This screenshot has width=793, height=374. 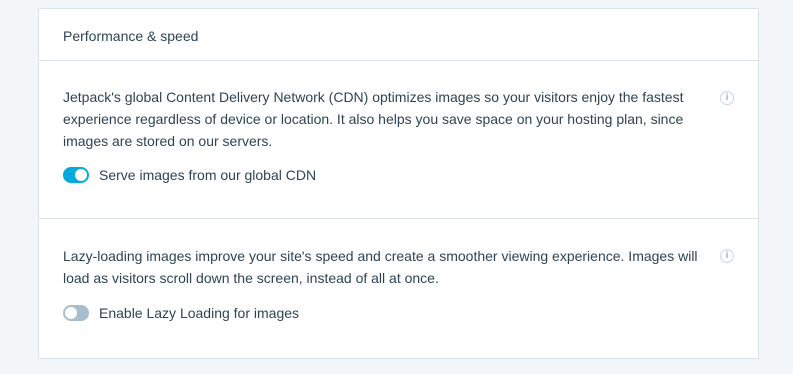 What do you see at coordinates (207, 175) in the screenshot?
I see `cdn-toggle-label: Serve images from our global CDN` at bounding box center [207, 175].